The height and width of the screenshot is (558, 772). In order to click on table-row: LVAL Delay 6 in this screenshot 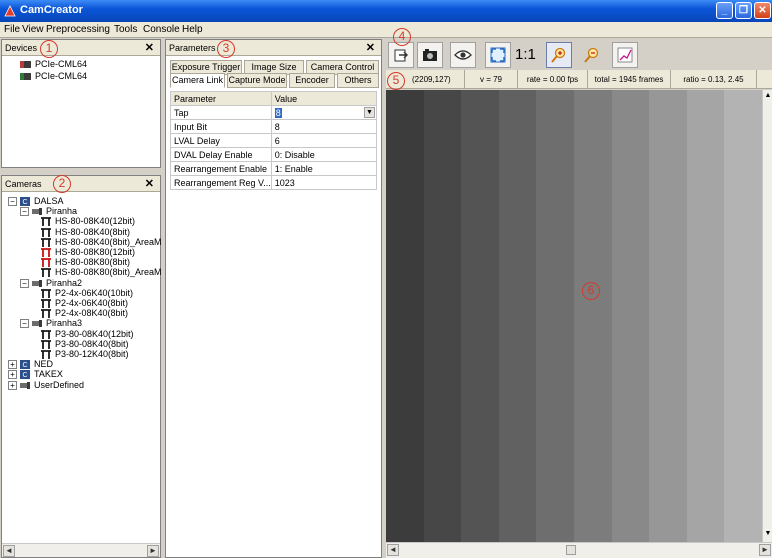, I will do `click(274, 140)`.